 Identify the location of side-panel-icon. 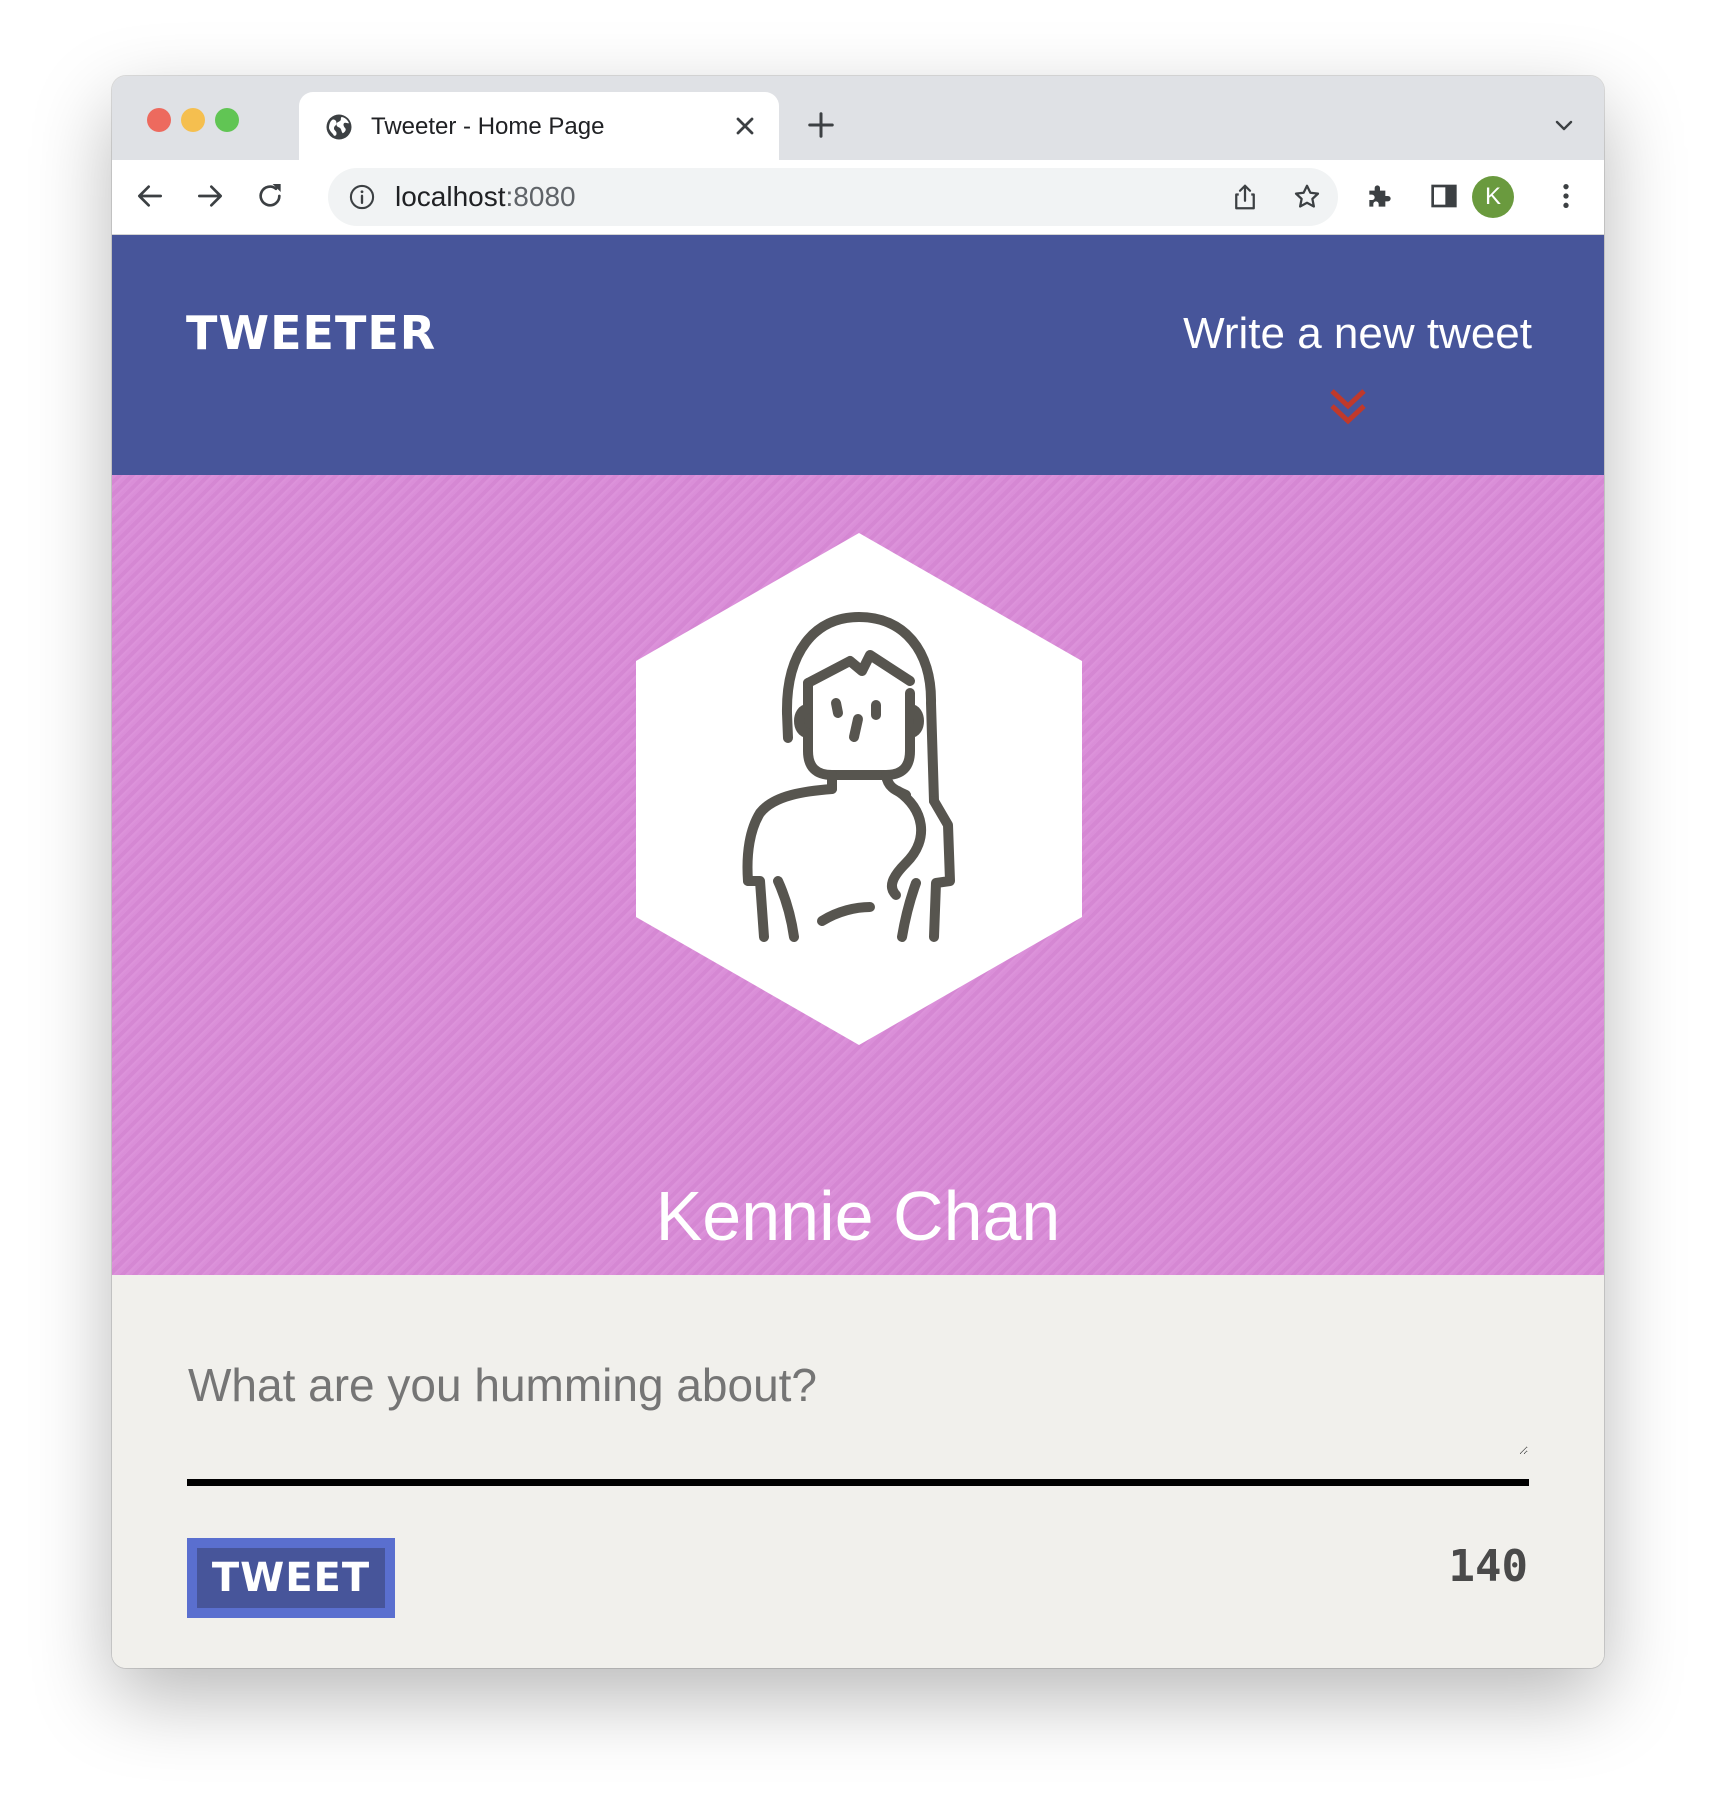
(1444, 196).